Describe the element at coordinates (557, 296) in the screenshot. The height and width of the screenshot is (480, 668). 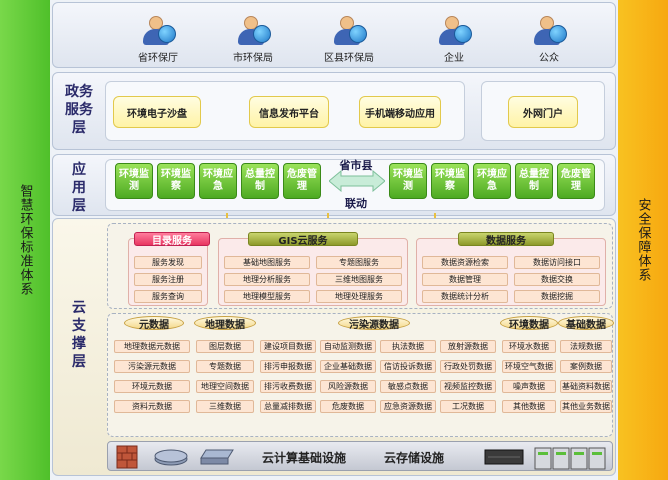
I see `data-service-item: 数据挖掘` at that location.